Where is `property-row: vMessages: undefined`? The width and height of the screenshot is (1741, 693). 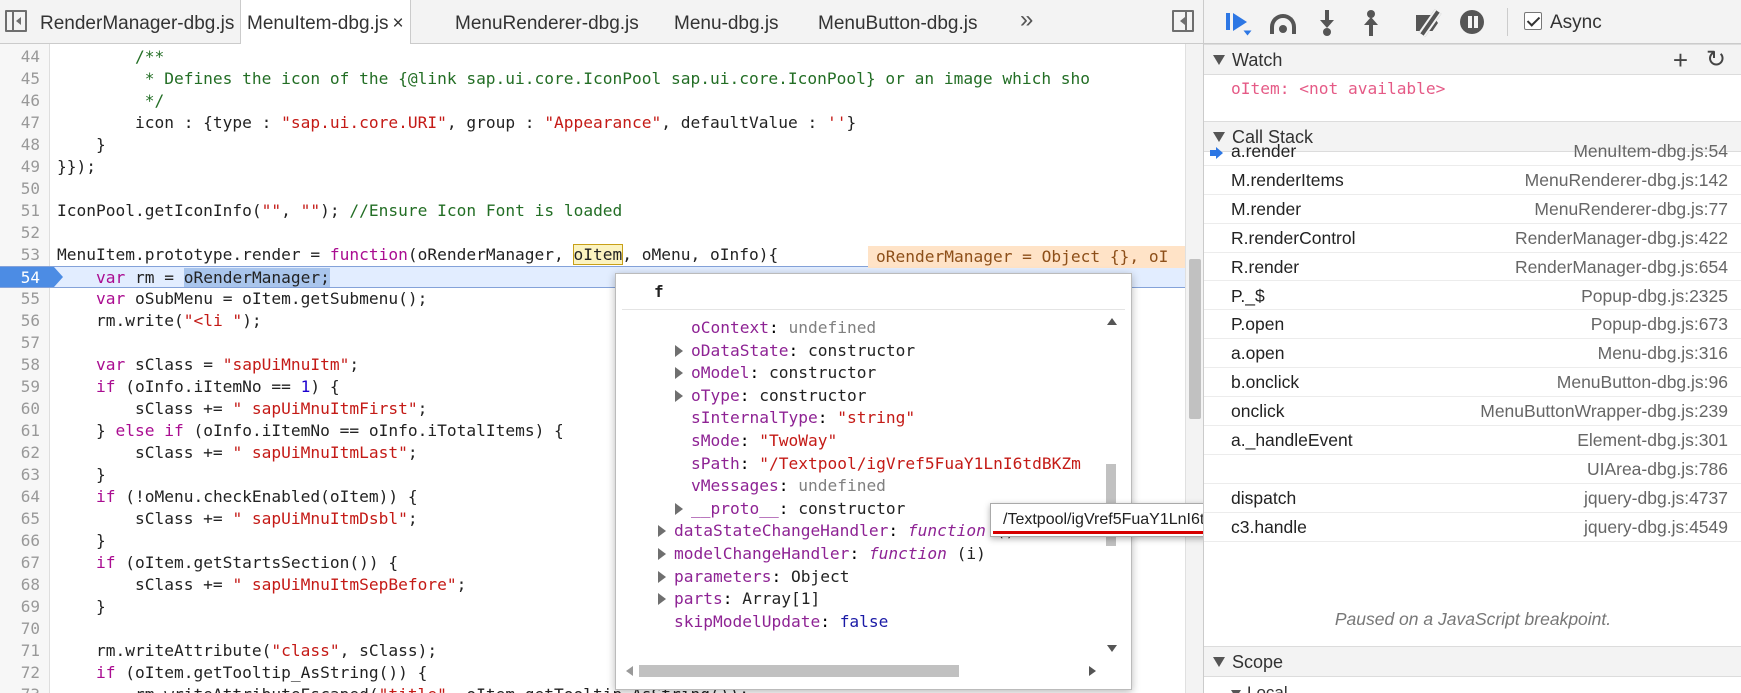 property-row: vMessages: undefined is located at coordinates (788, 485).